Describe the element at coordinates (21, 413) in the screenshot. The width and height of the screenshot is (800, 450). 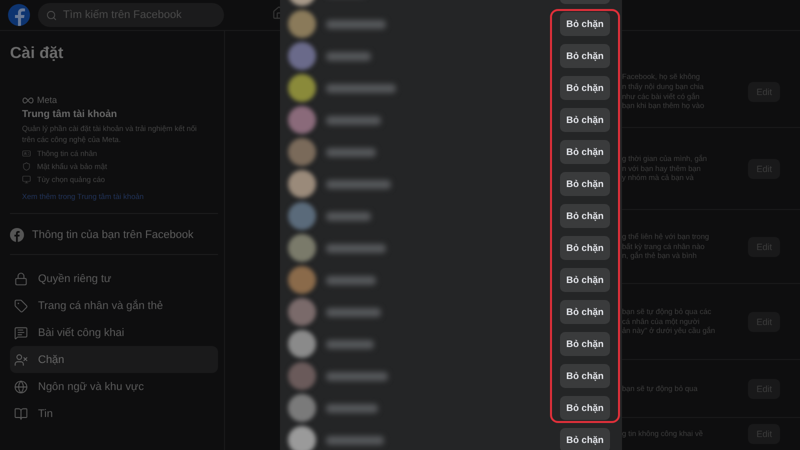
I see `book-icon` at that location.